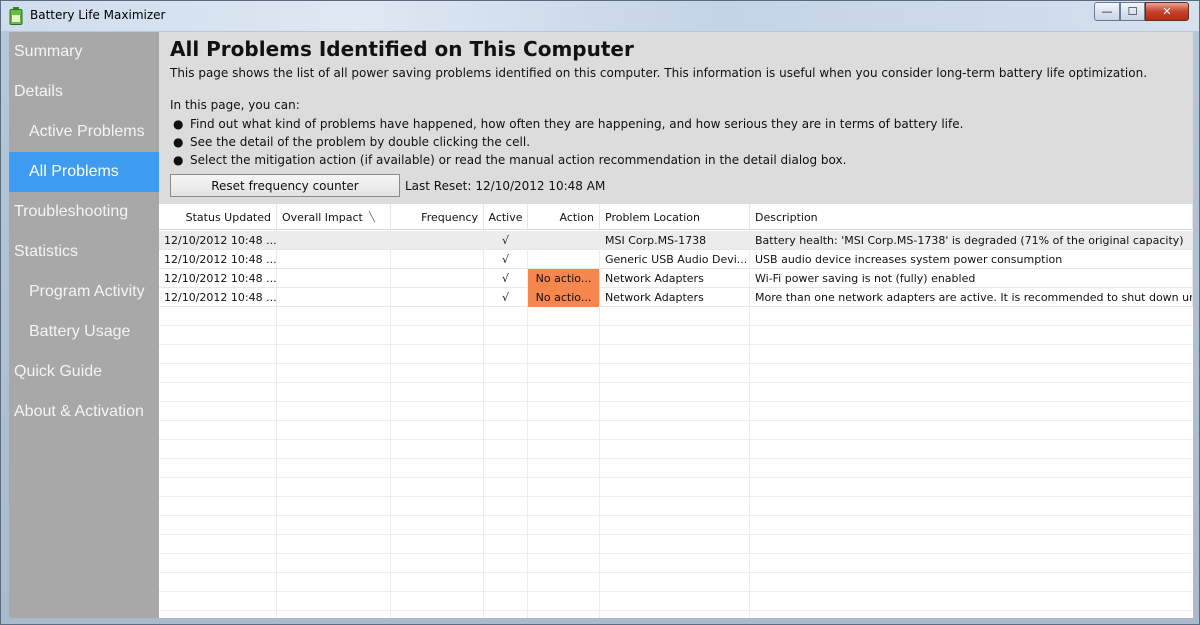  Describe the element at coordinates (16, 16) in the screenshot. I see `battery-icon` at that location.